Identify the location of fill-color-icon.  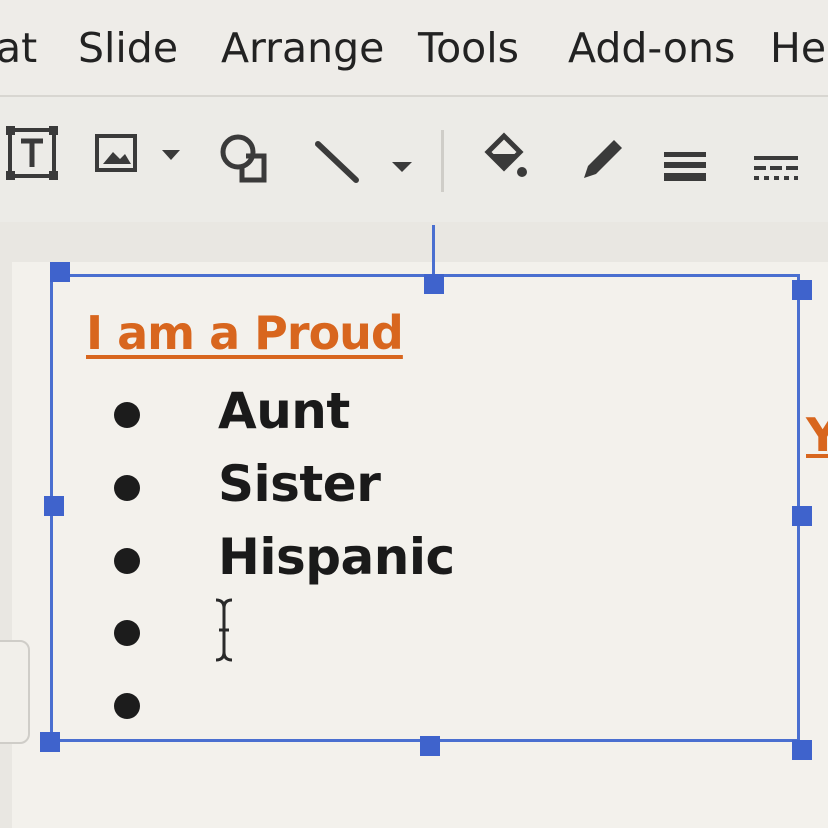
(506, 154).